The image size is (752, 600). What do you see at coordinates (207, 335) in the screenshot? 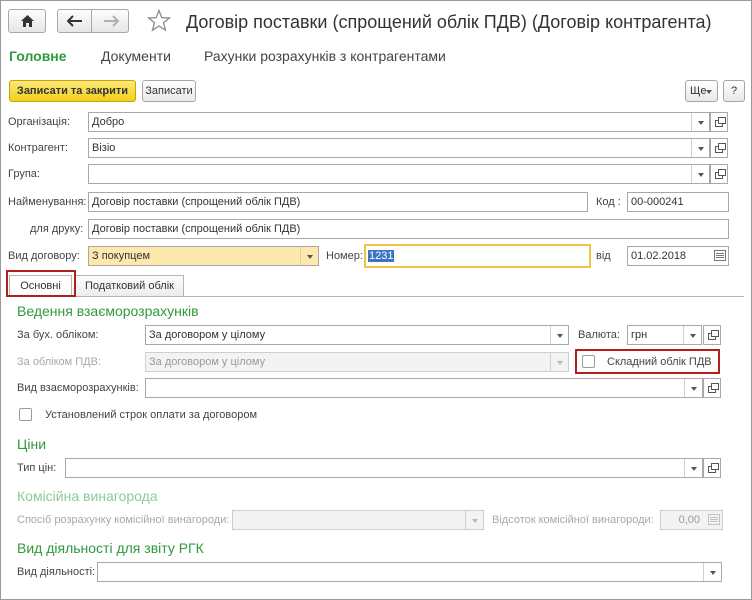
I see `accounting-value: За договором у цілому` at bounding box center [207, 335].